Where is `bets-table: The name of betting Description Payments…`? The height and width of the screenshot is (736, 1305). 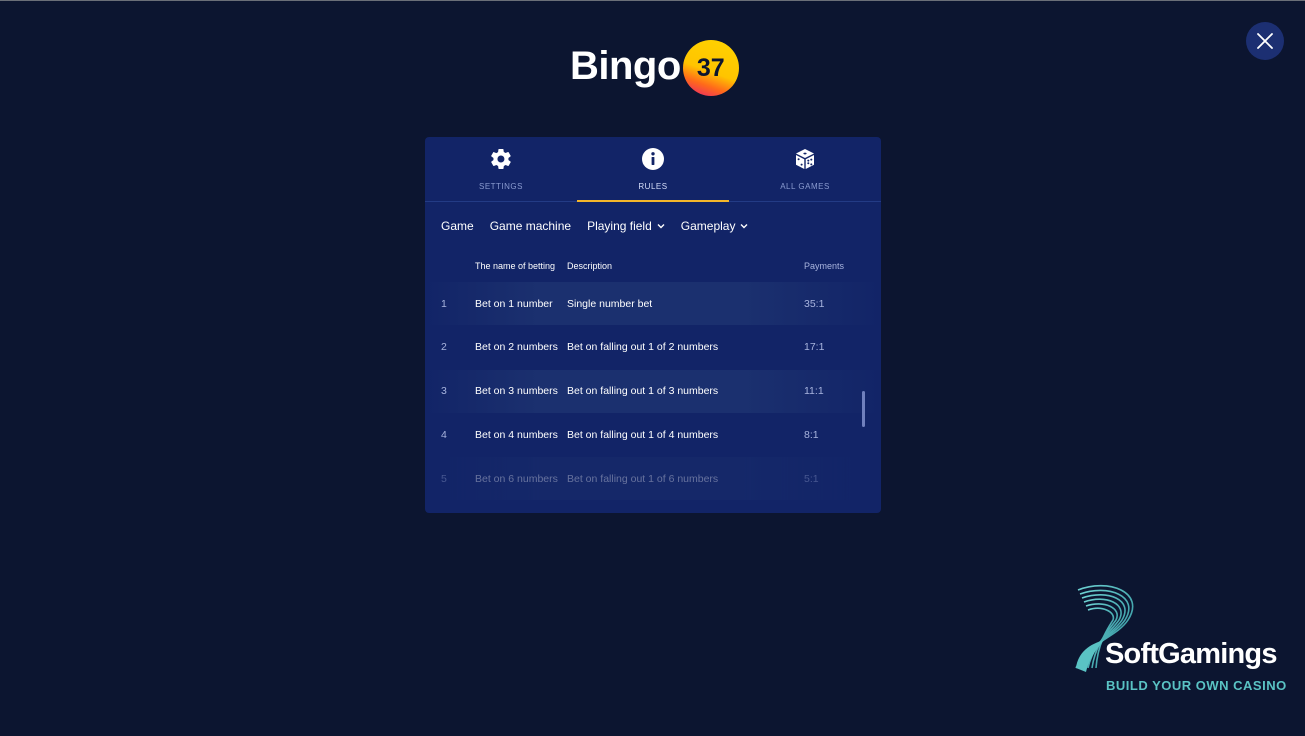
bets-table: The name of betting Description Payments… is located at coordinates (653, 375).